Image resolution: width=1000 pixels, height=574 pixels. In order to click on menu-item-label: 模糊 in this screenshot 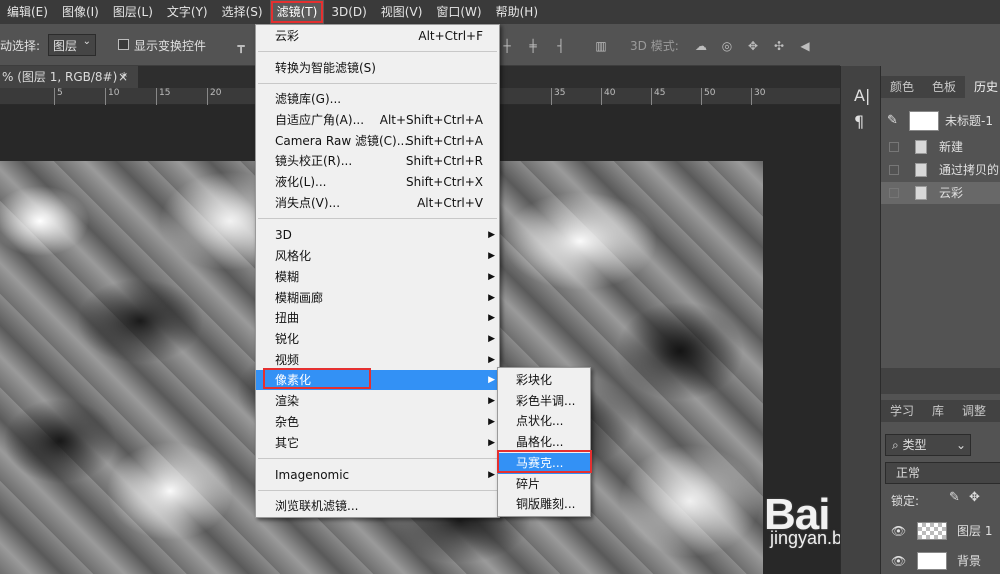, I will do `click(287, 277)`.